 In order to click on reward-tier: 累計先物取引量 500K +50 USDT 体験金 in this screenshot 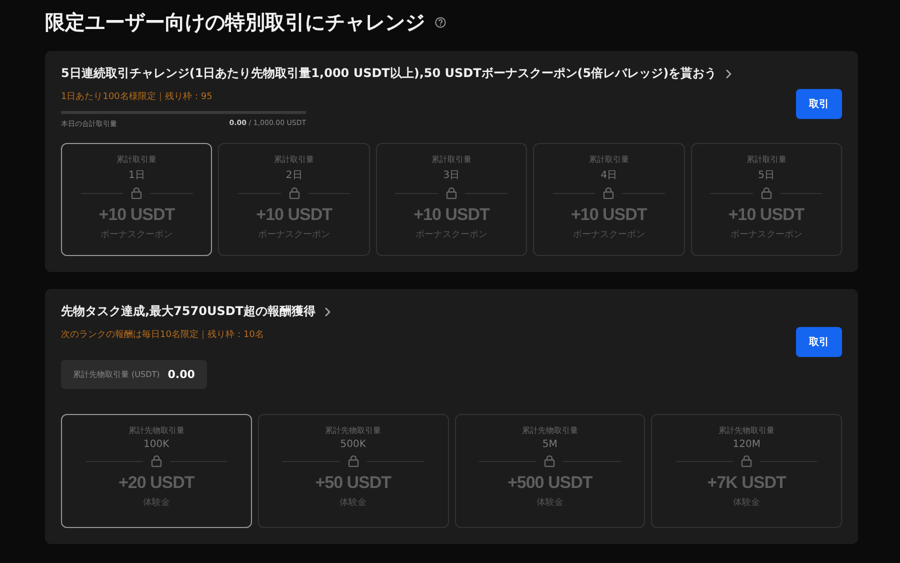, I will do `click(353, 471)`.